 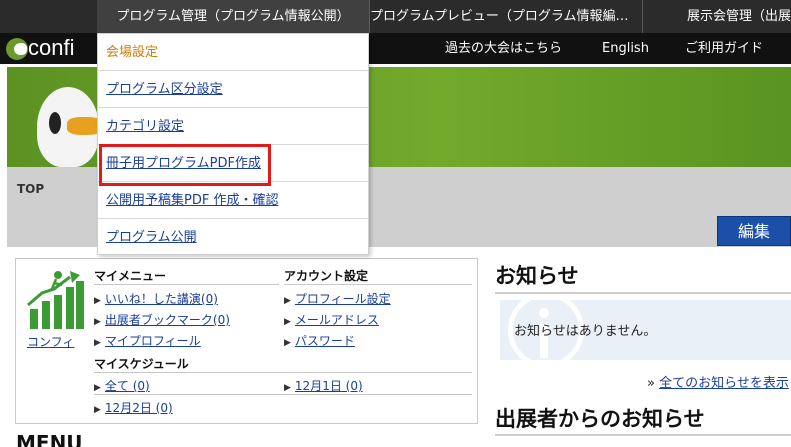 I want to click on duck-logo-icon, so click(x=17, y=49).